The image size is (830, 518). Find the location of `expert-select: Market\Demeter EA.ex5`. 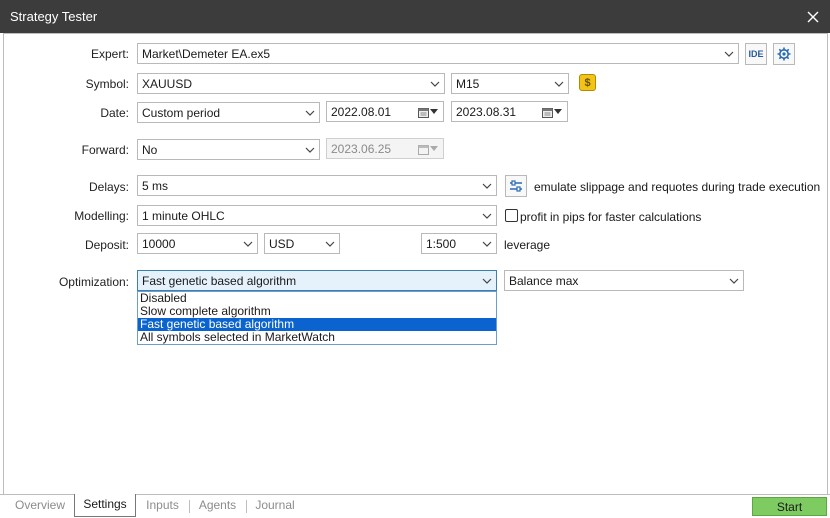

expert-select: Market\Demeter EA.ex5 is located at coordinates (438, 53).